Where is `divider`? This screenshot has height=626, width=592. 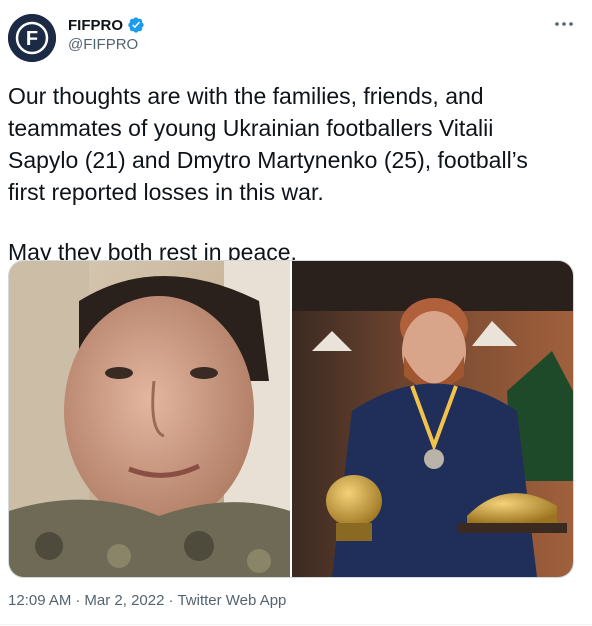 divider is located at coordinates (296, 624).